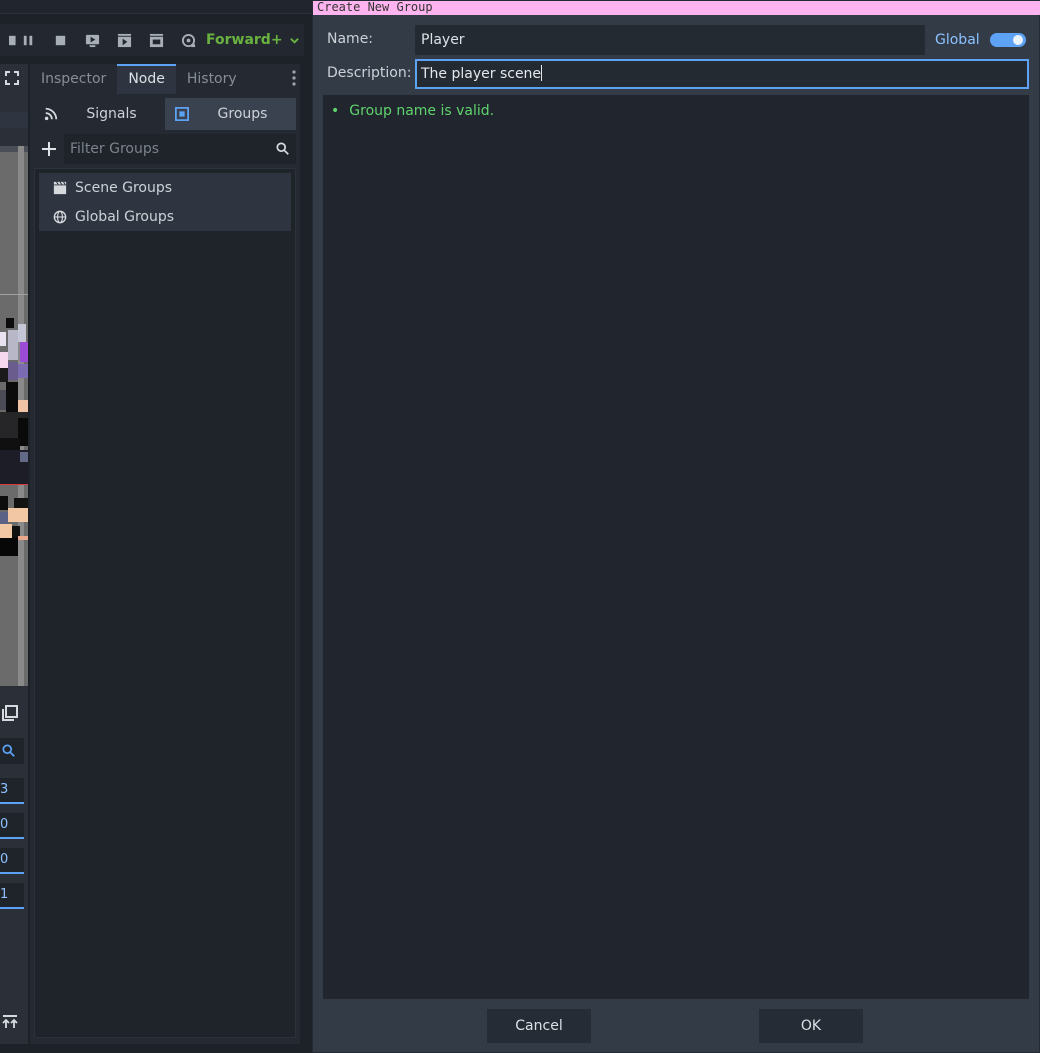 This screenshot has height=1053, width=1040. Describe the element at coordinates (12, 861) in the screenshot. I see `viewport-field-3: 0` at that location.